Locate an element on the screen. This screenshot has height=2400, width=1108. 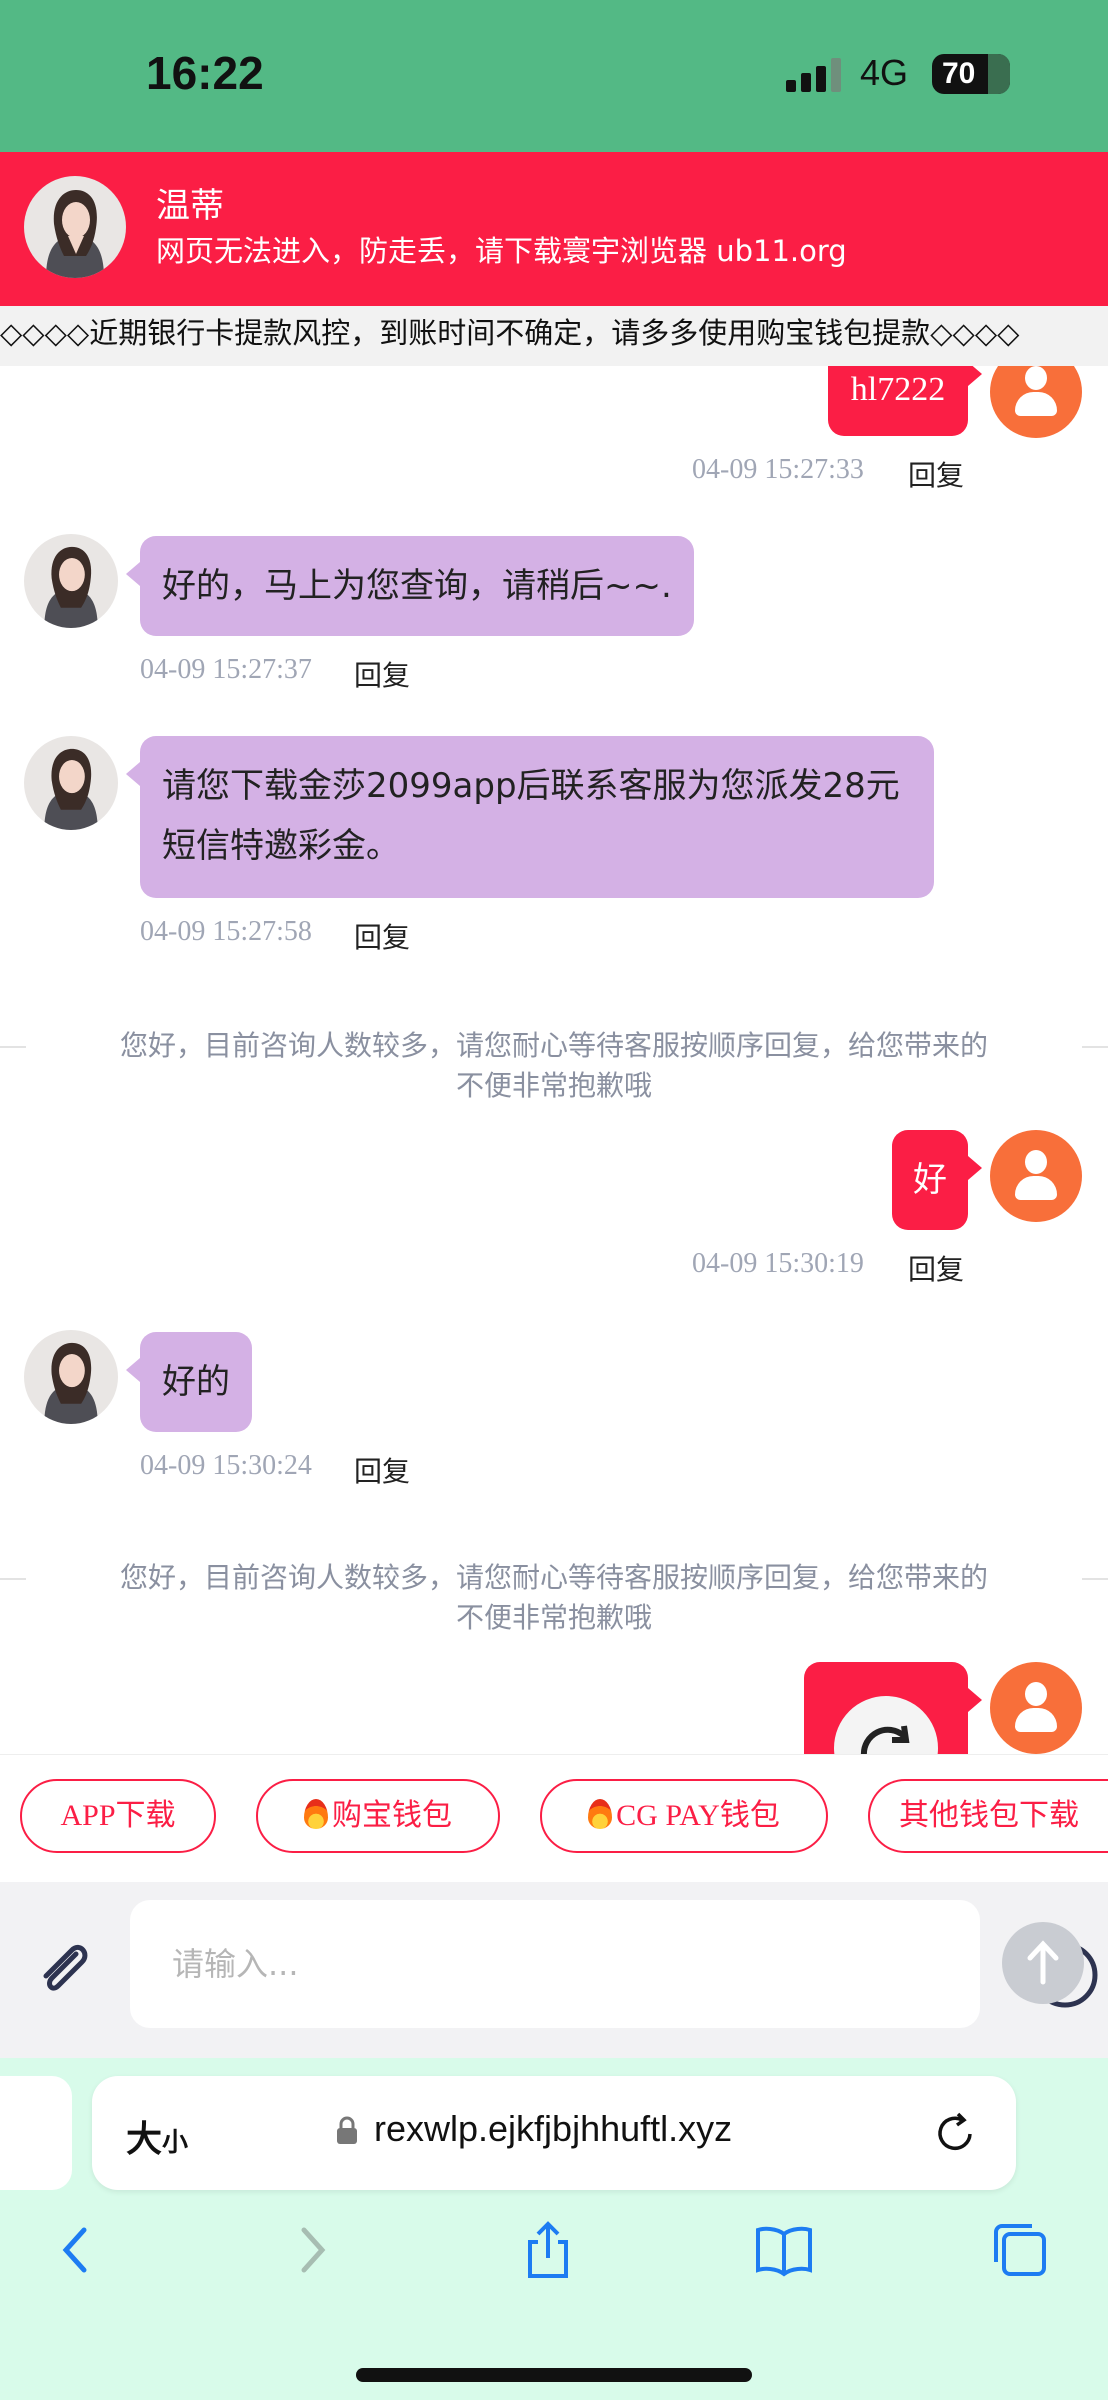
button-label: CG PAY钱包 is located at coordinates (698, 1815).